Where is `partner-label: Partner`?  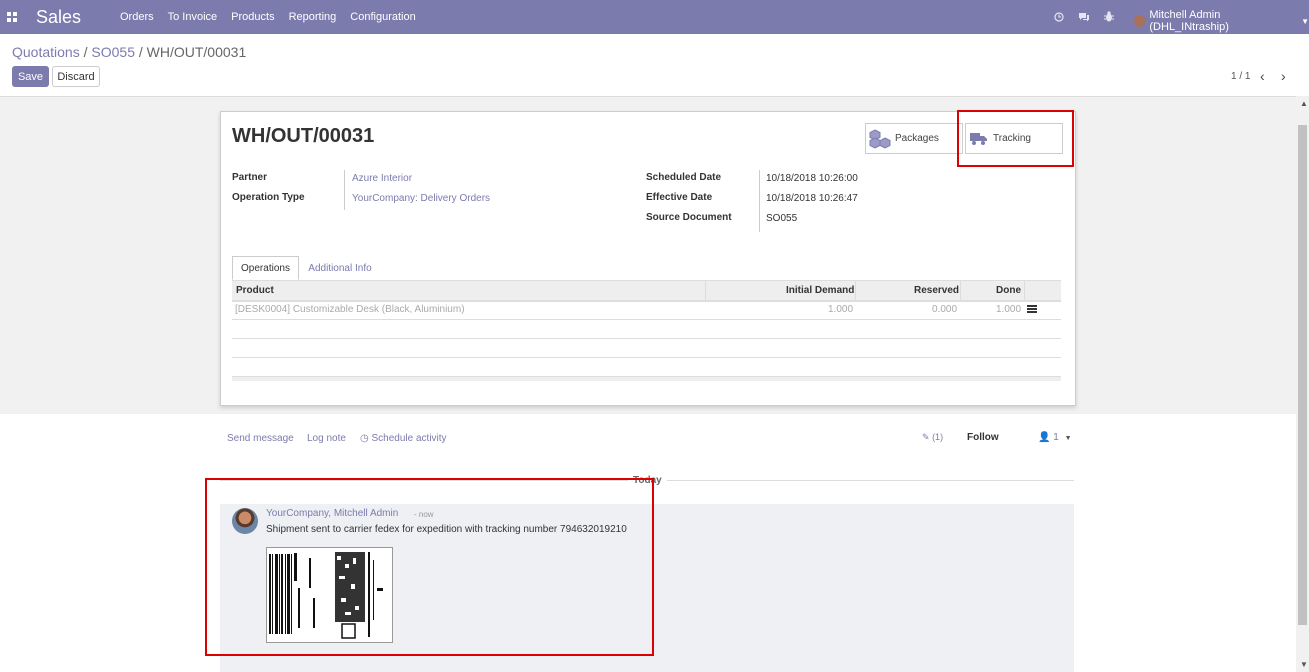 partner-label: Partner is located at coordinates (250, 177).